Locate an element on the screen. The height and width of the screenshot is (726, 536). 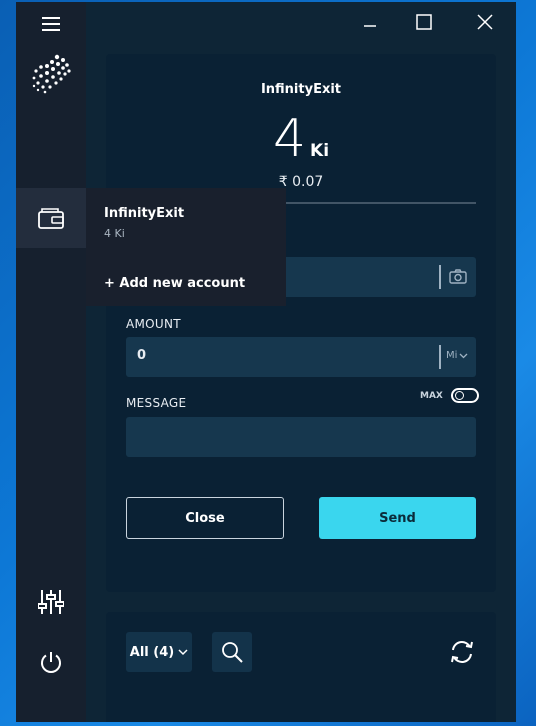
toggle-knob is located at coordinates (459, 395).